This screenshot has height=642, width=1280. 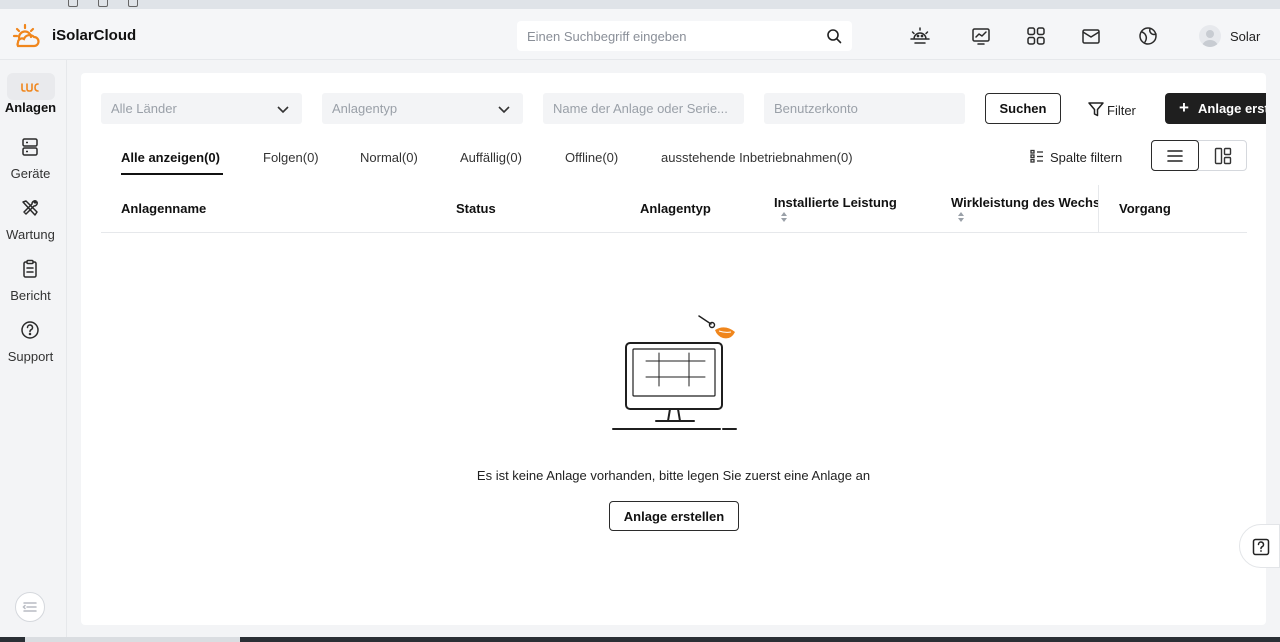 What do you see at coordinates (1145, 208) in the screenshot?
I see `column-header-action: Vorgang` at bounding box center [1145, 208].